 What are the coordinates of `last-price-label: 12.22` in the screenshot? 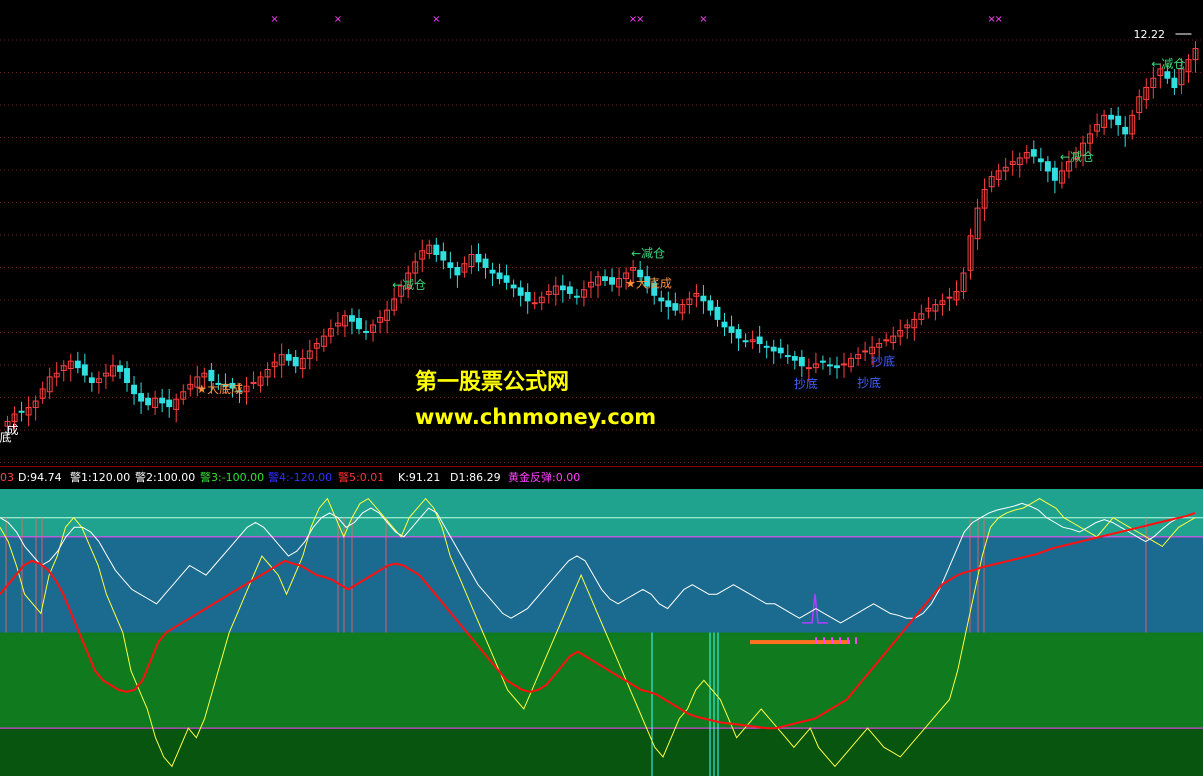 It's located at (1149, 34).